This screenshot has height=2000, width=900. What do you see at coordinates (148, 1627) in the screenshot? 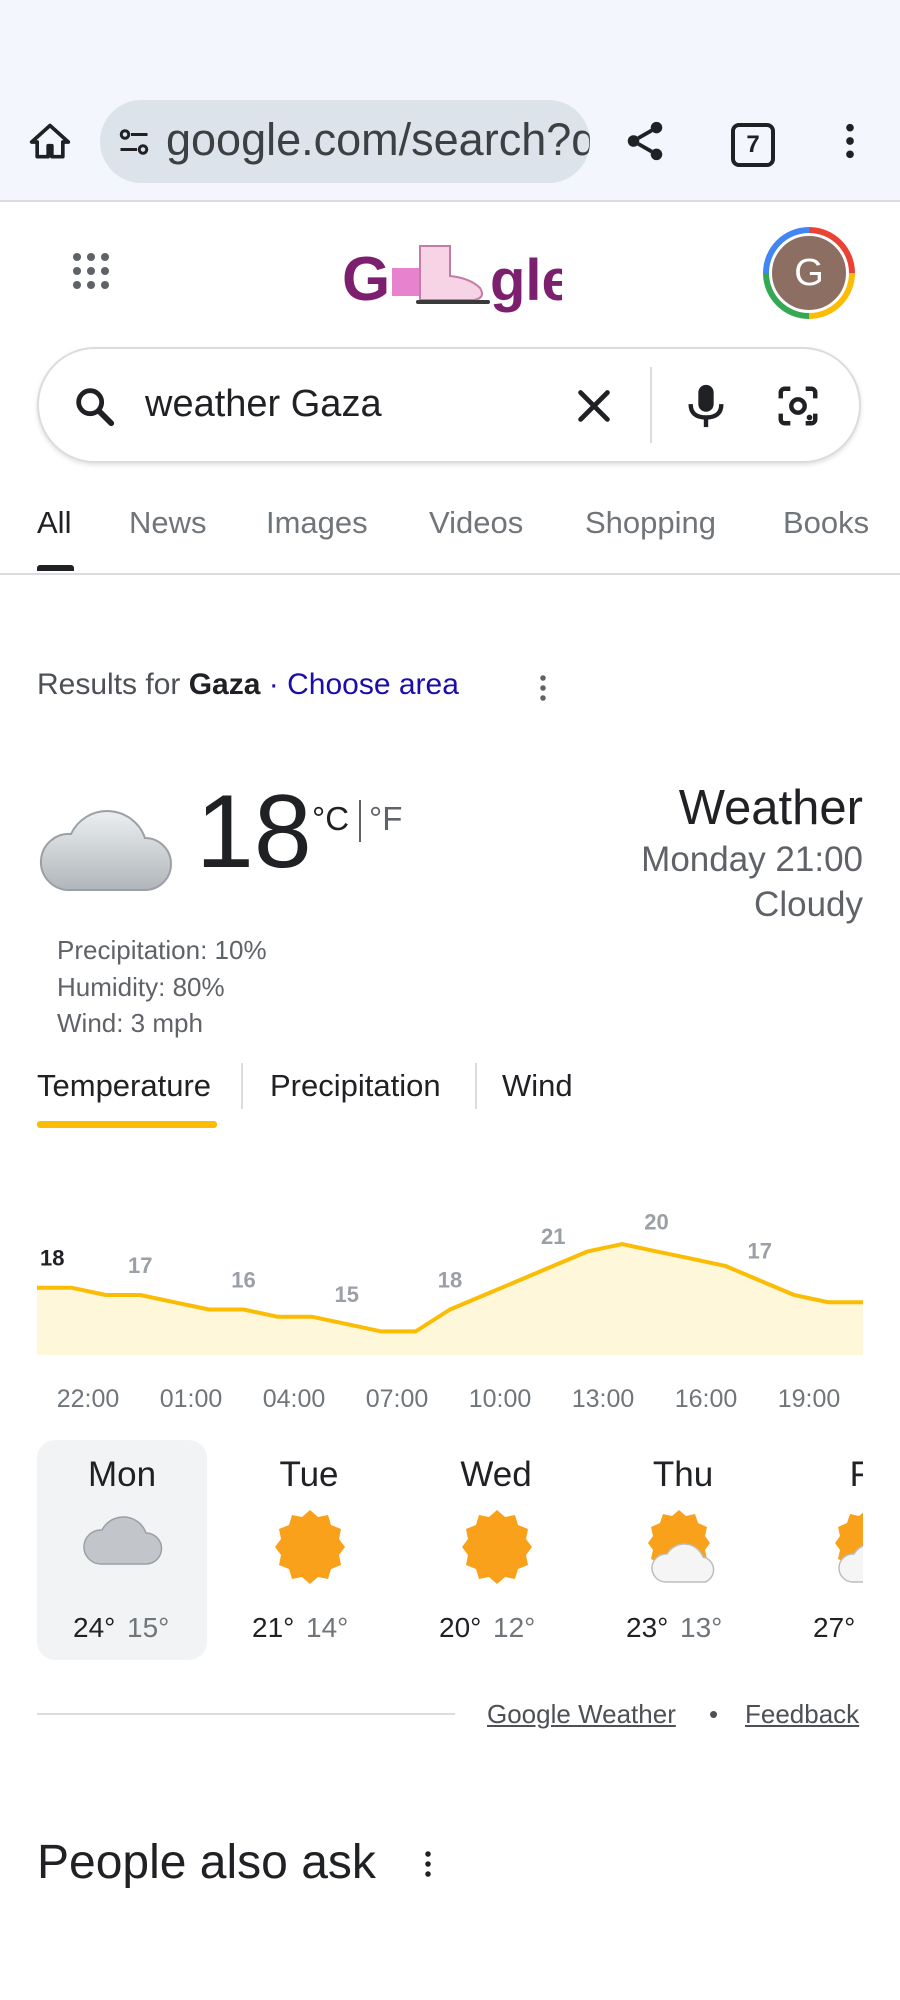
I see `day-low: 15°` at bounding box center [148, 1627].